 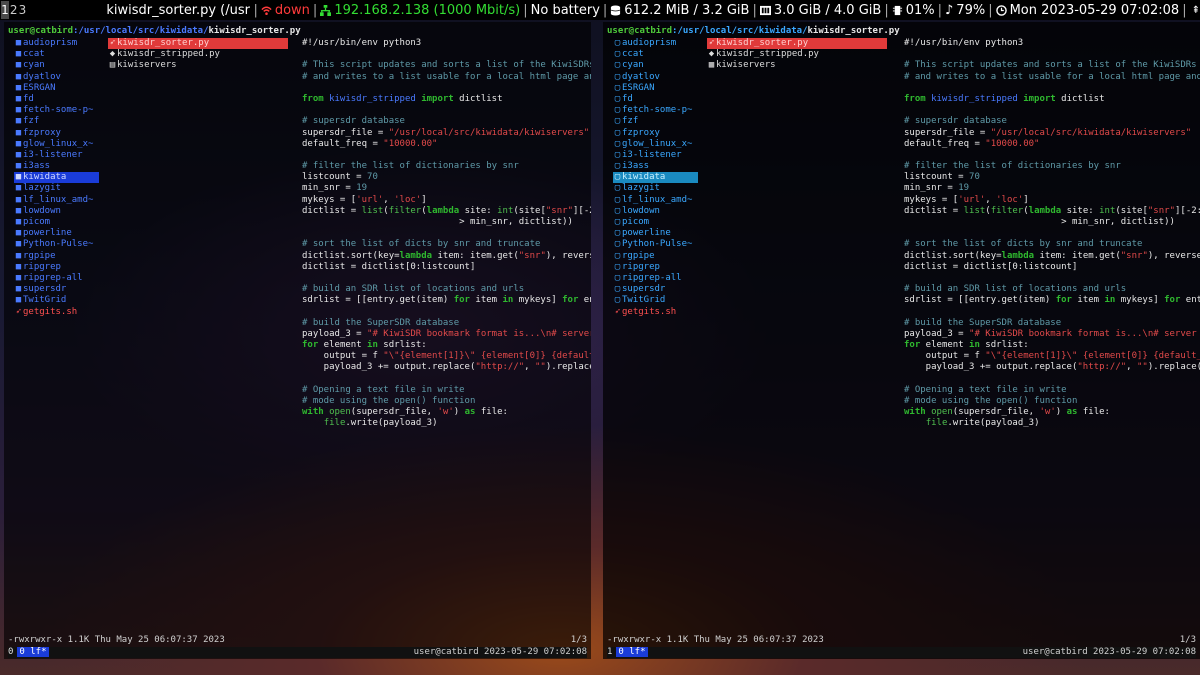 I want to click on dir-item-selected: ▢ kiwidata, so click(x=655, y=178).